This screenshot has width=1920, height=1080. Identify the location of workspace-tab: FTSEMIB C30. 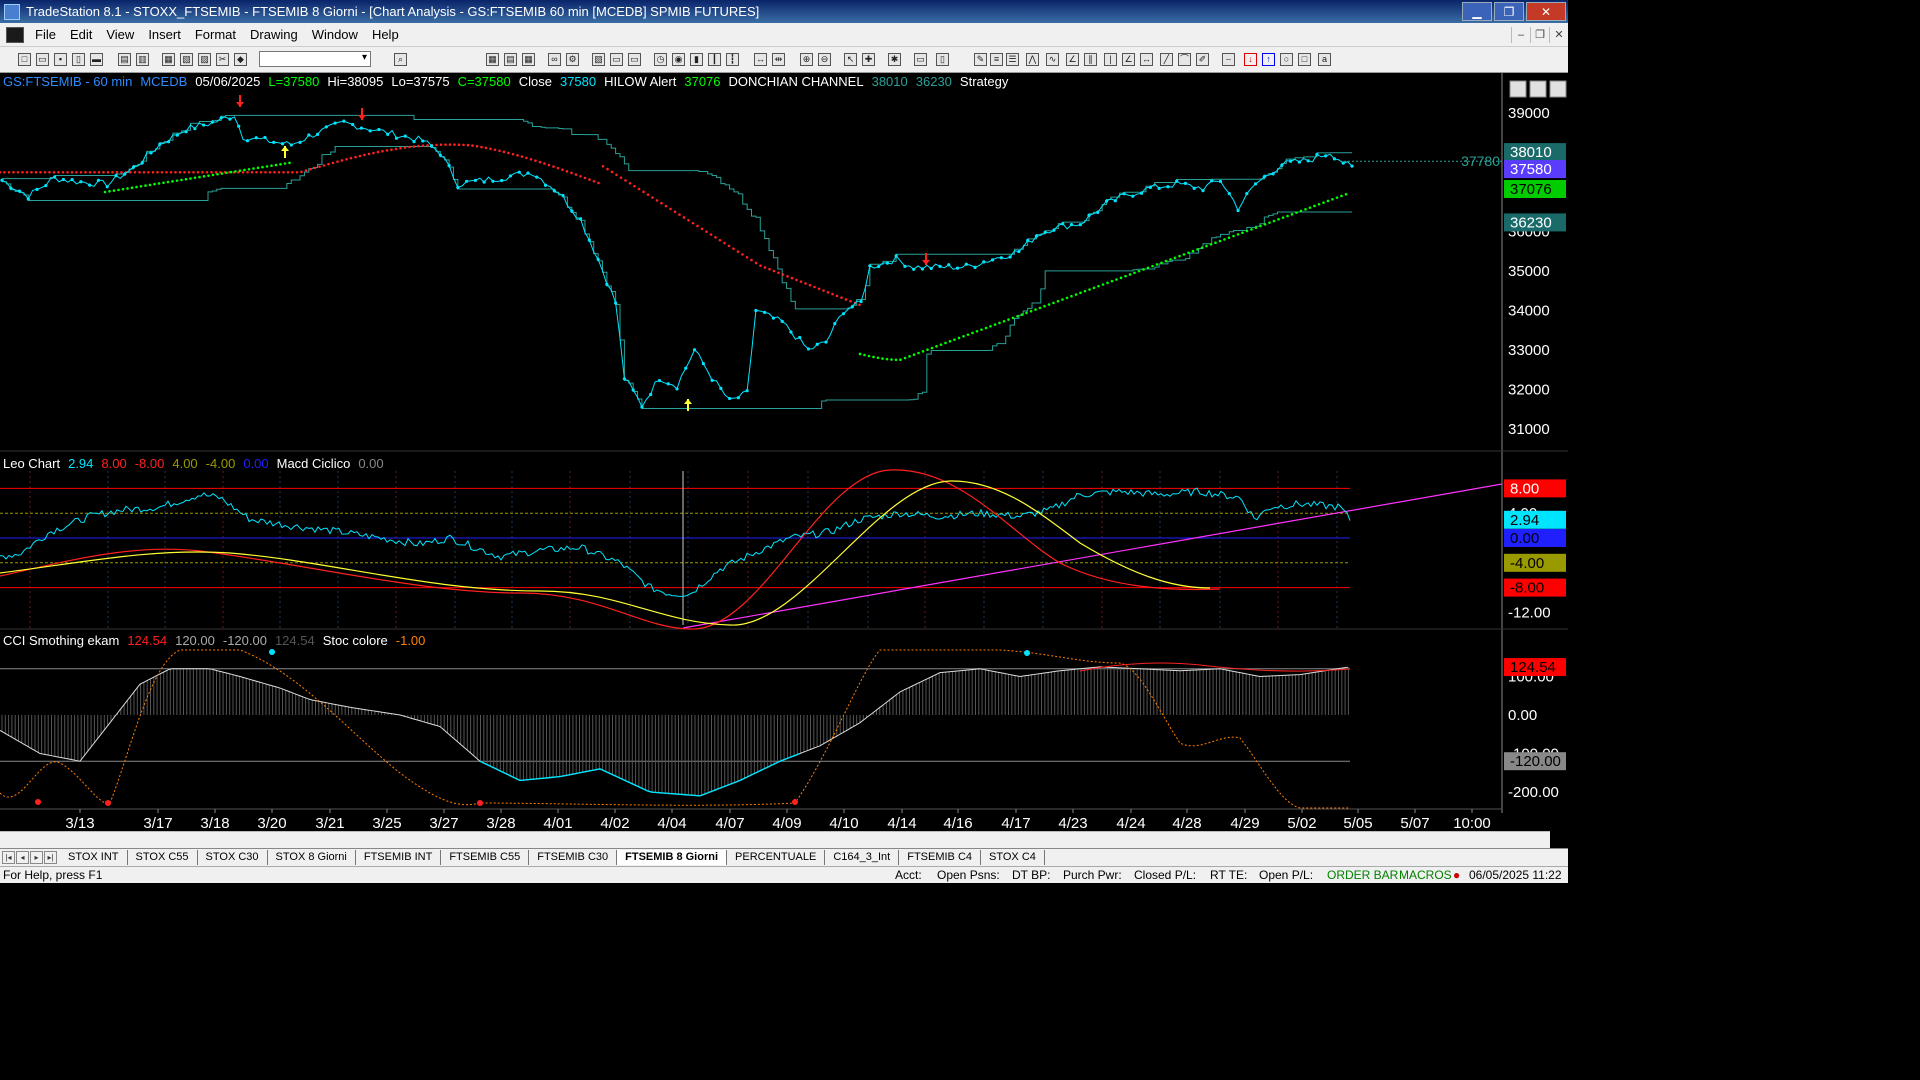
(573, 857).